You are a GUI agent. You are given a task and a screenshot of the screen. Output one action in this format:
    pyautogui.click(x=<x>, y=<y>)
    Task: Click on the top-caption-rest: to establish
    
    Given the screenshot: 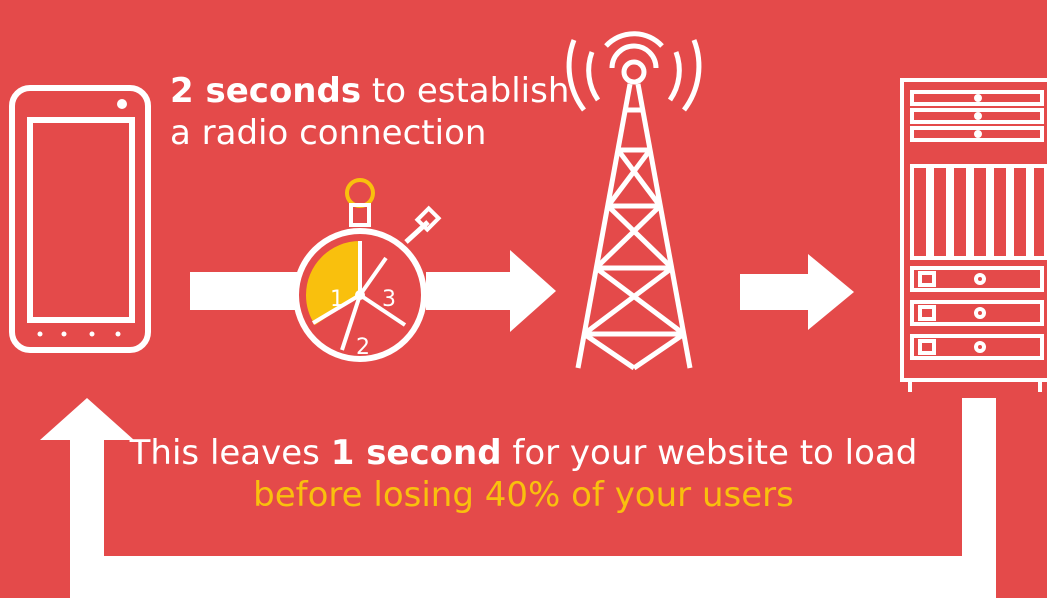 What is the action you would take?
    pyautogui.click(x=465, y=91)
    